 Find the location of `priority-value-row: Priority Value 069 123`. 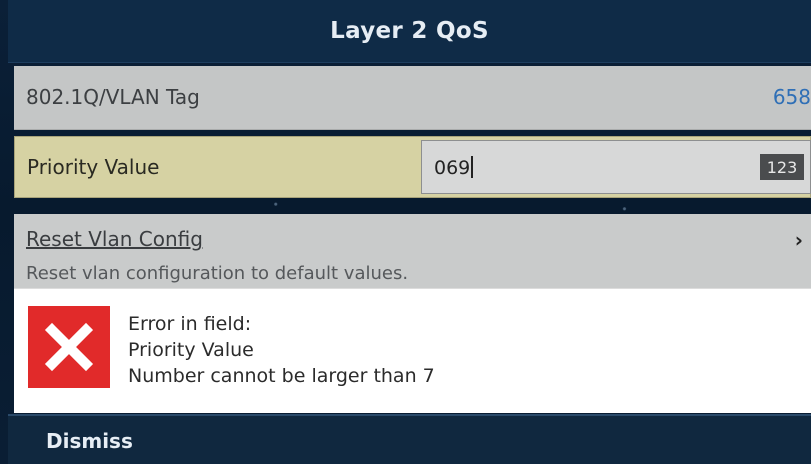

priority-value-row: Priority Value 069 123 is located at coordinates (412, 167).